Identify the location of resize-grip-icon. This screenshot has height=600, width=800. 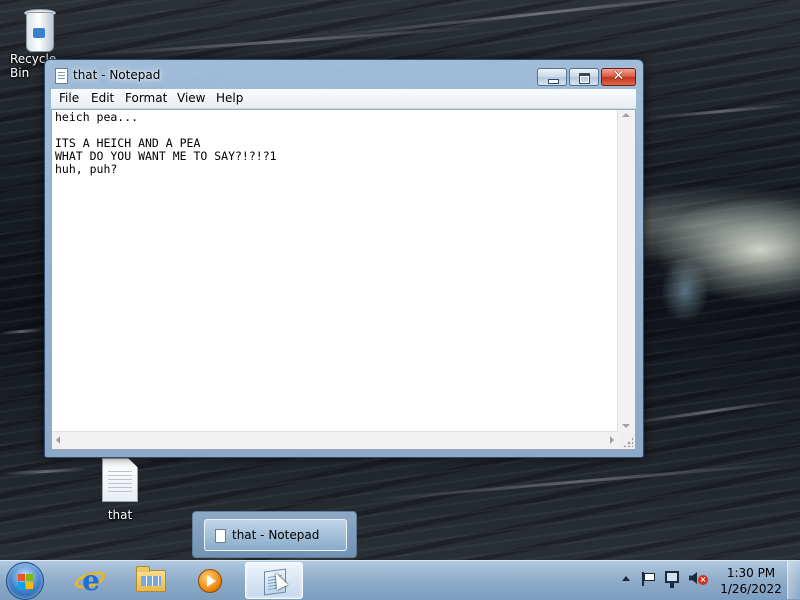
(628, 442).